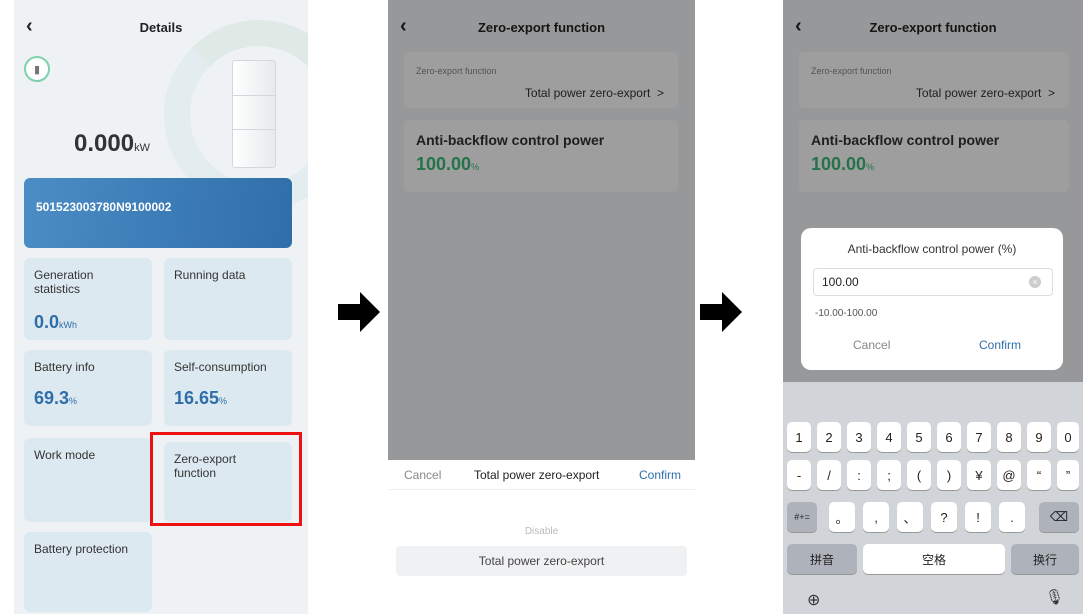 The image size is (1083, 614). Describe the element at coordinates (1000, 345) in the screenshot. I see `dialog-confirm-button: Confirm` at that location.